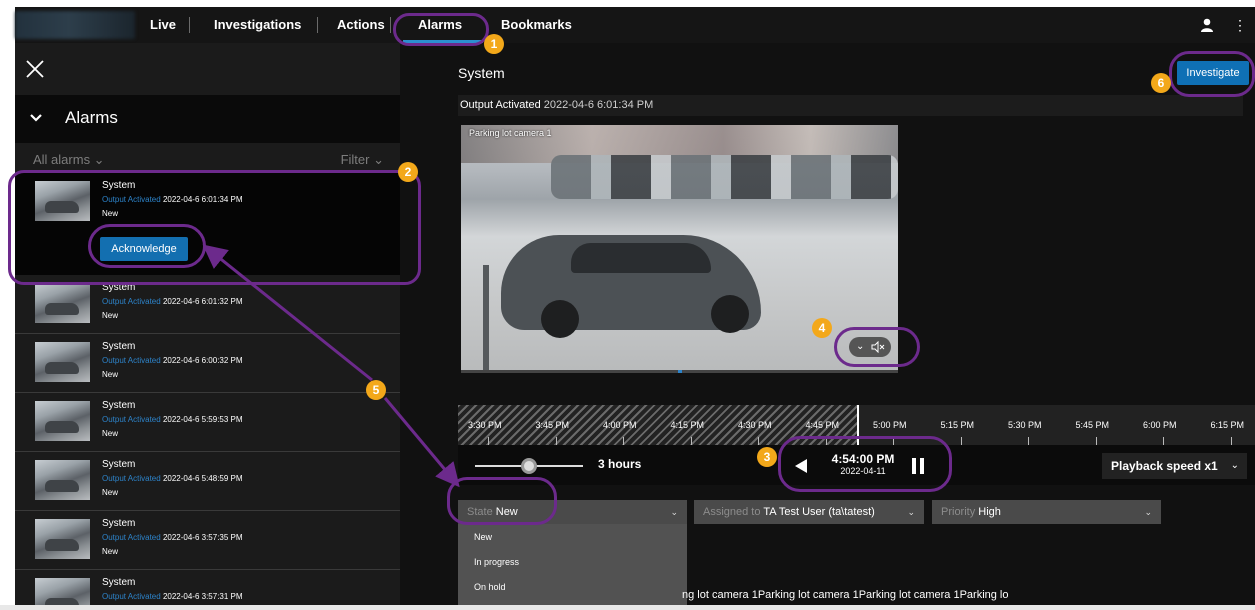  What do you see at coordinates (408, 172) in the screenshot?
I see `annotation-badge: 2` at bounding box center [408, 172].